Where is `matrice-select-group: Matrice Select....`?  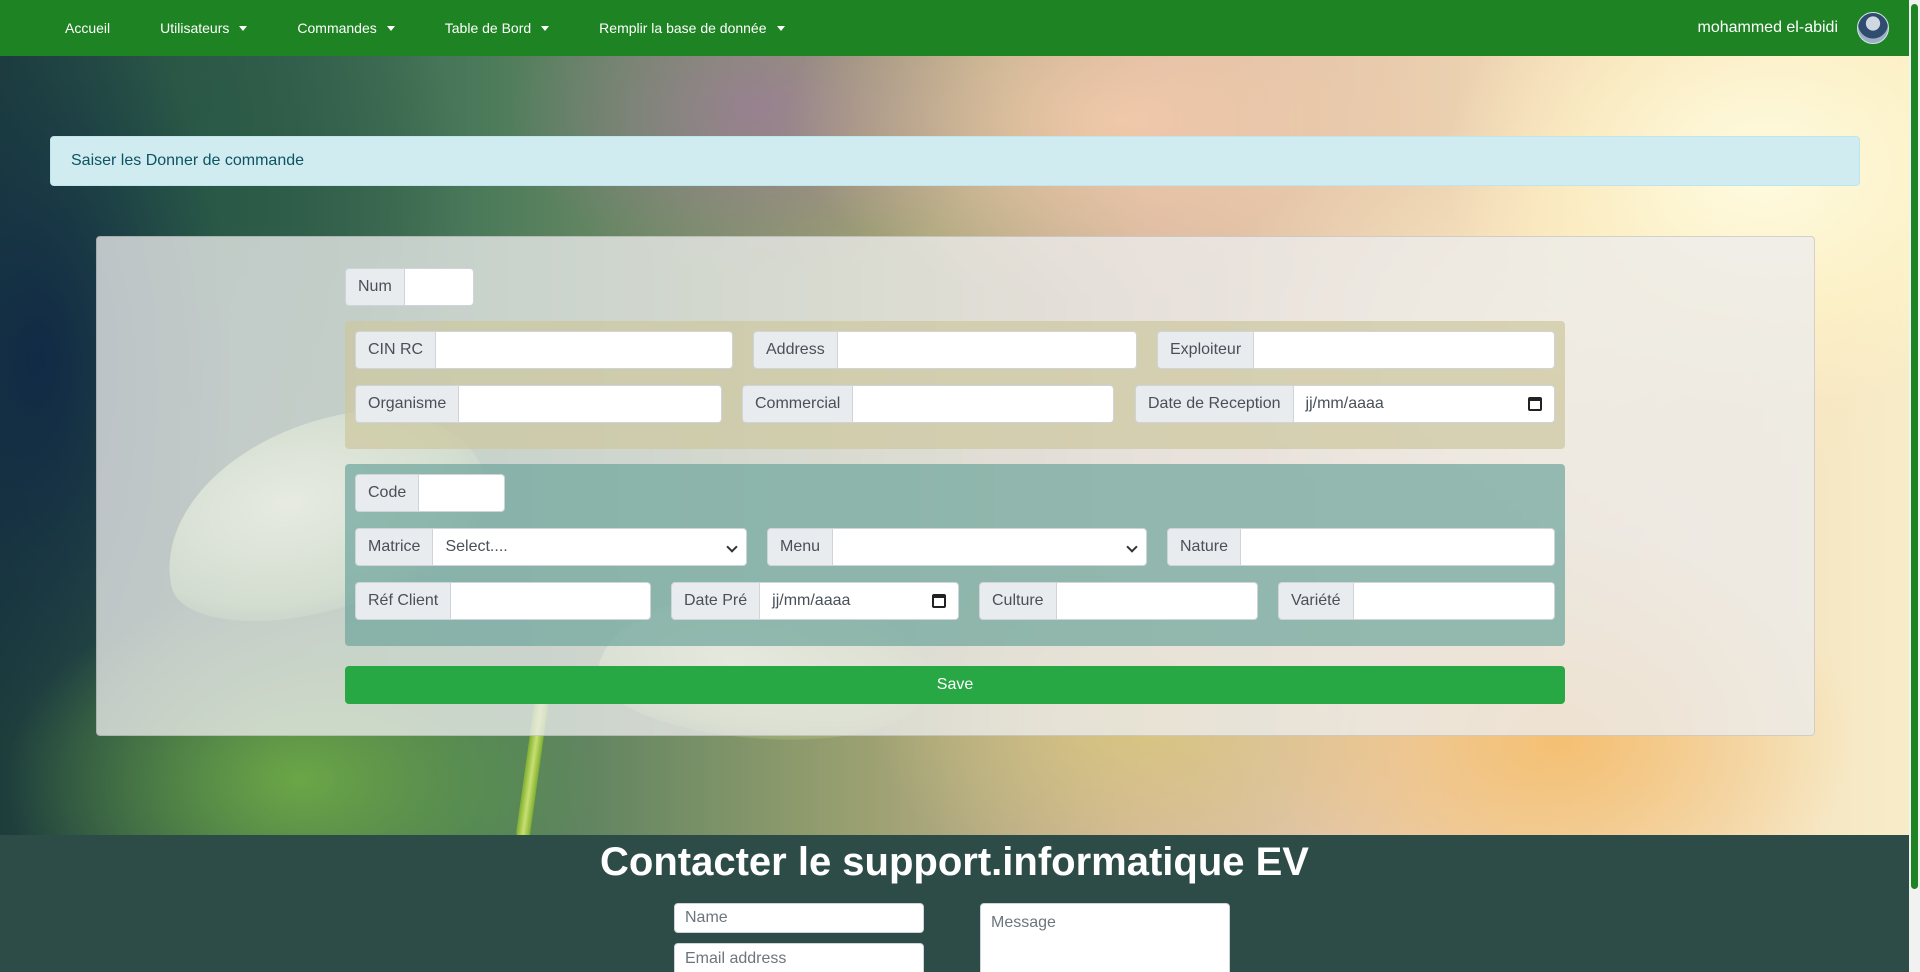
matrice-select-group: Matrice Select.... is located at coordinates (551, 547).